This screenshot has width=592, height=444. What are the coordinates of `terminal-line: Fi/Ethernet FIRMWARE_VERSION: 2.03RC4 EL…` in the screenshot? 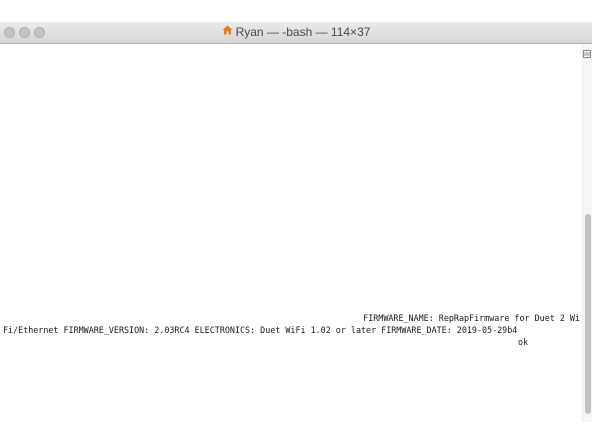 It's located at (260, 330).